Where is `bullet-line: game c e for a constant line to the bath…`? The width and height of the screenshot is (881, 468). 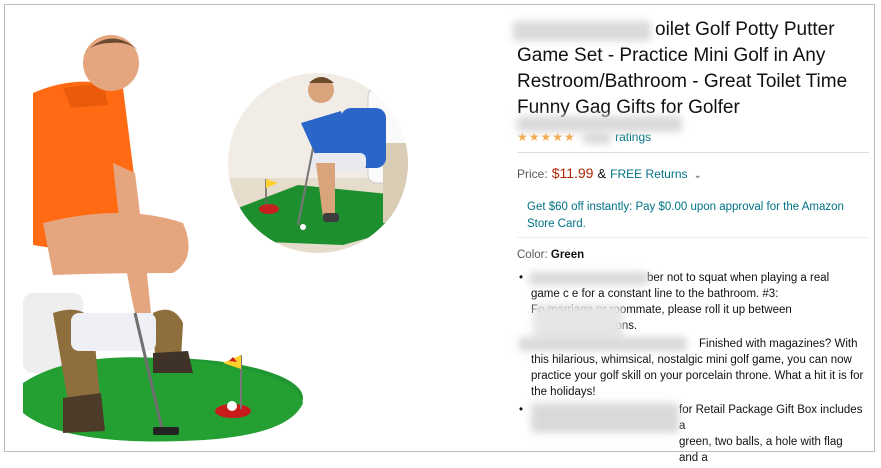
bullet-line: game c e for a constant line to the bath… is located at coordinates (655, 294).